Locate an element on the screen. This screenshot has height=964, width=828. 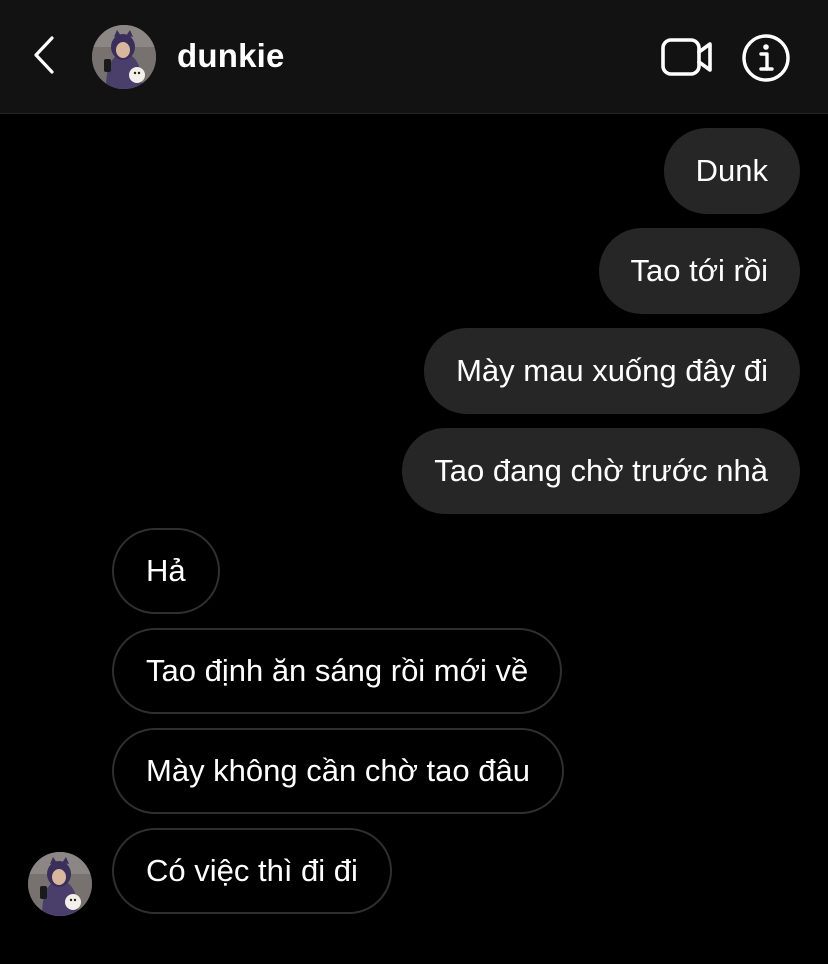
sent-message-bubble: Tao đang chờ trước nhà is located at coordinates (601, 471).